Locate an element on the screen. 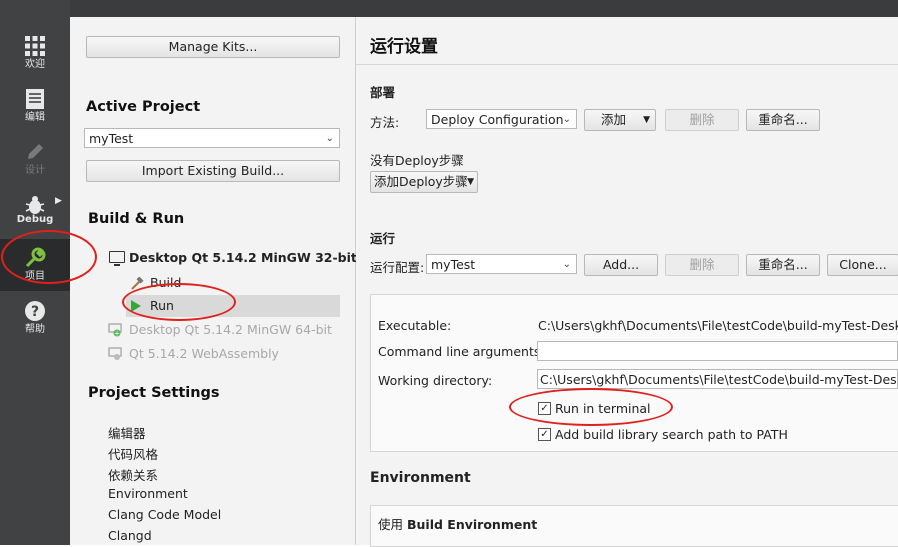 This screenshot has width=898, height=547. kit-64: Desktop Qt 5.14.2 MinGW 64-bit is located at coordinates (230, 329).